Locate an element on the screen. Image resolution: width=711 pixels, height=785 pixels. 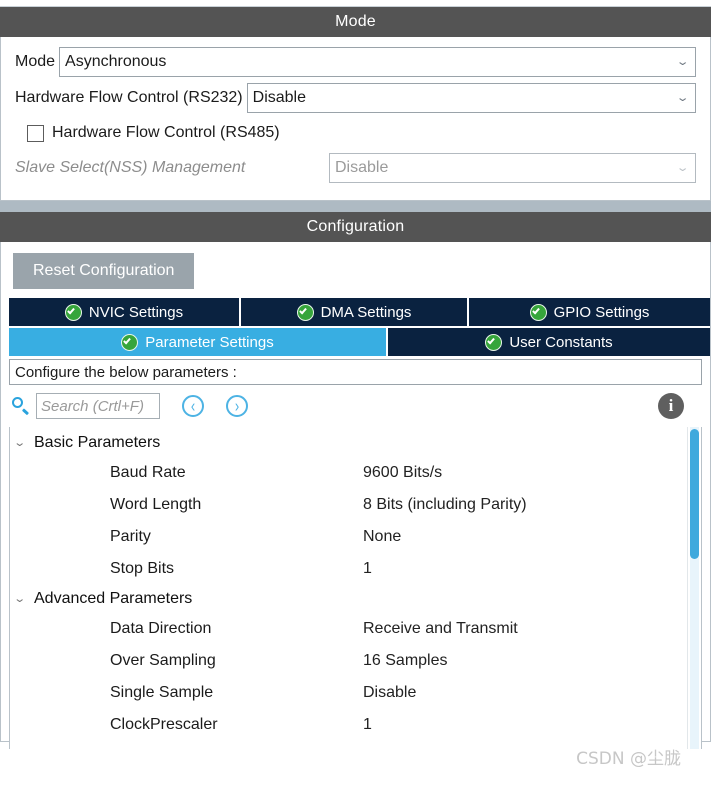
param-value: None is located at coordinates (382, 536).